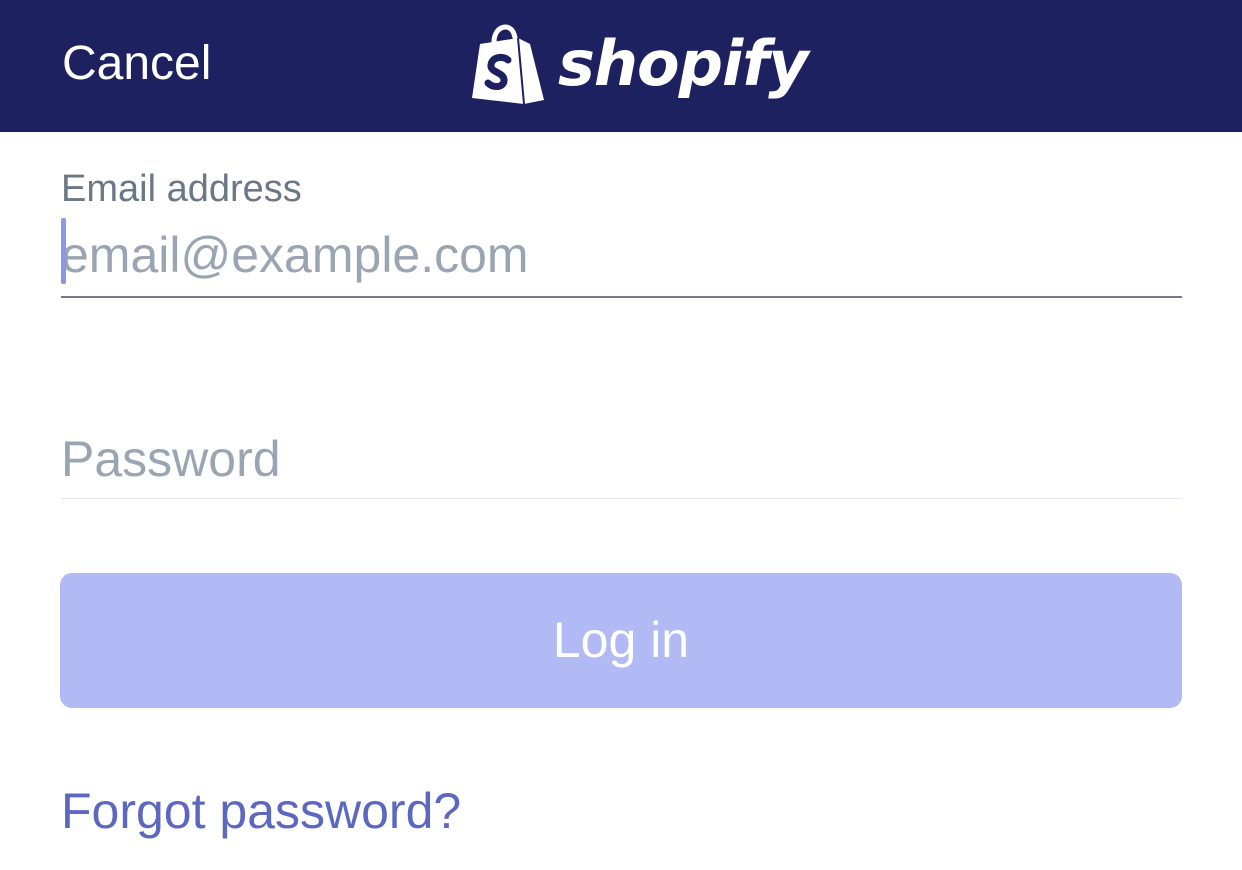 This screenshot has width=1242, height=870. I want to click on text-cursor, so click(63, 251).